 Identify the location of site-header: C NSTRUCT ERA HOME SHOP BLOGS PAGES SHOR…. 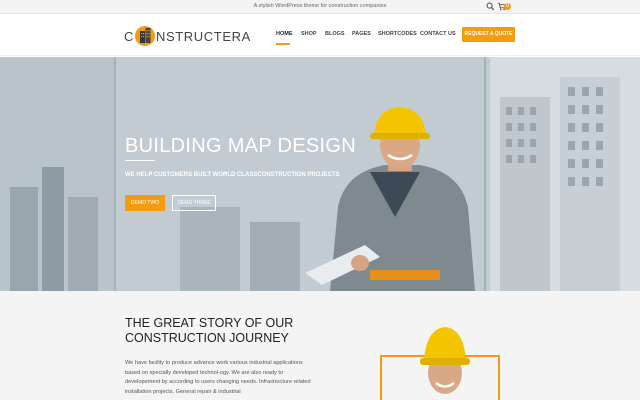
(320, 35).